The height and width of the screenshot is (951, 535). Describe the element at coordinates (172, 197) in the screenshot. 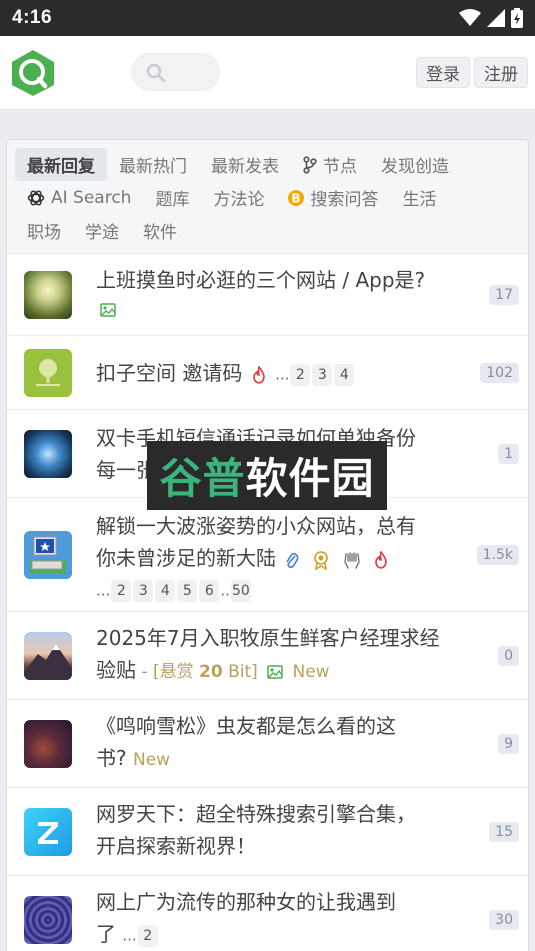

I see `tab-question-bank: 题库` at that location.